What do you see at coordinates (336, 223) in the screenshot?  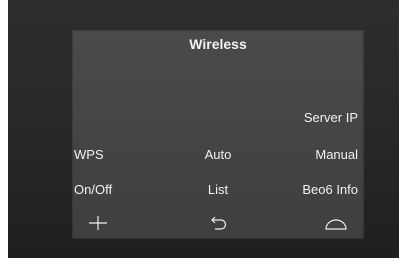 I see `home-dome-icon` at bounding box center [336, 223].